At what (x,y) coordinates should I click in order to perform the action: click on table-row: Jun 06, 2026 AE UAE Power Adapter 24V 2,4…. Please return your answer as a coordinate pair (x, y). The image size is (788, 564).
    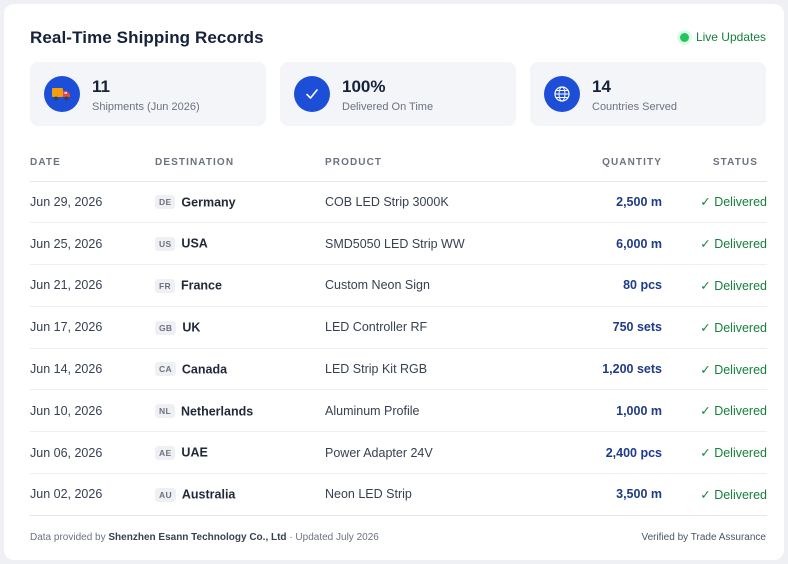
    Looking at the image, I should click on (398, 453).